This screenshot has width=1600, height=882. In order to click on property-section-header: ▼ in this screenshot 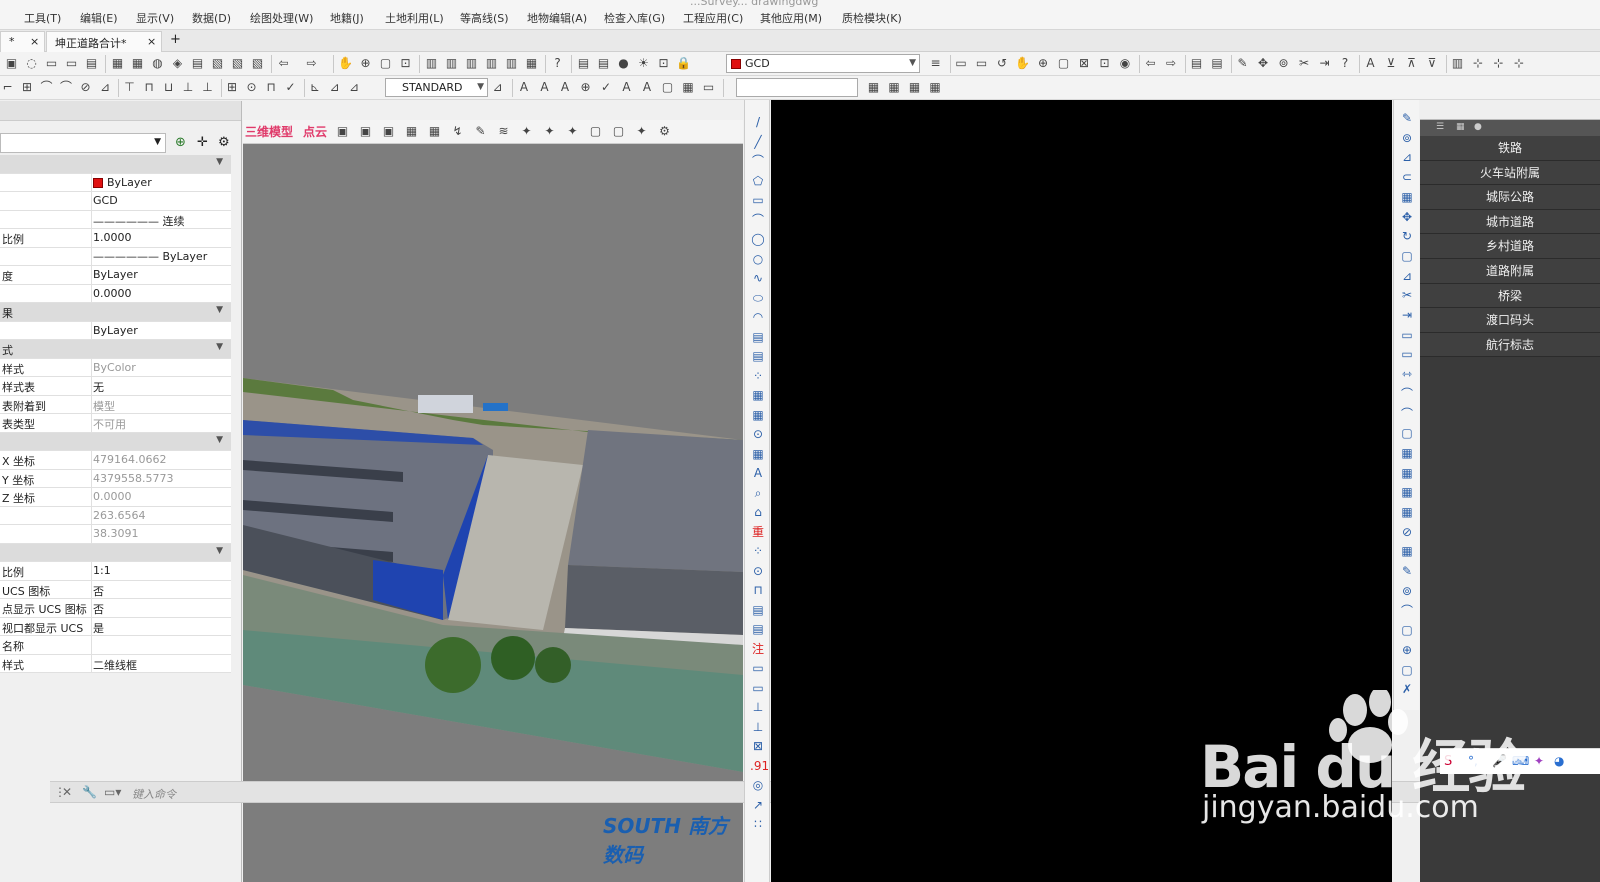, I will do `click(115, 552)`.